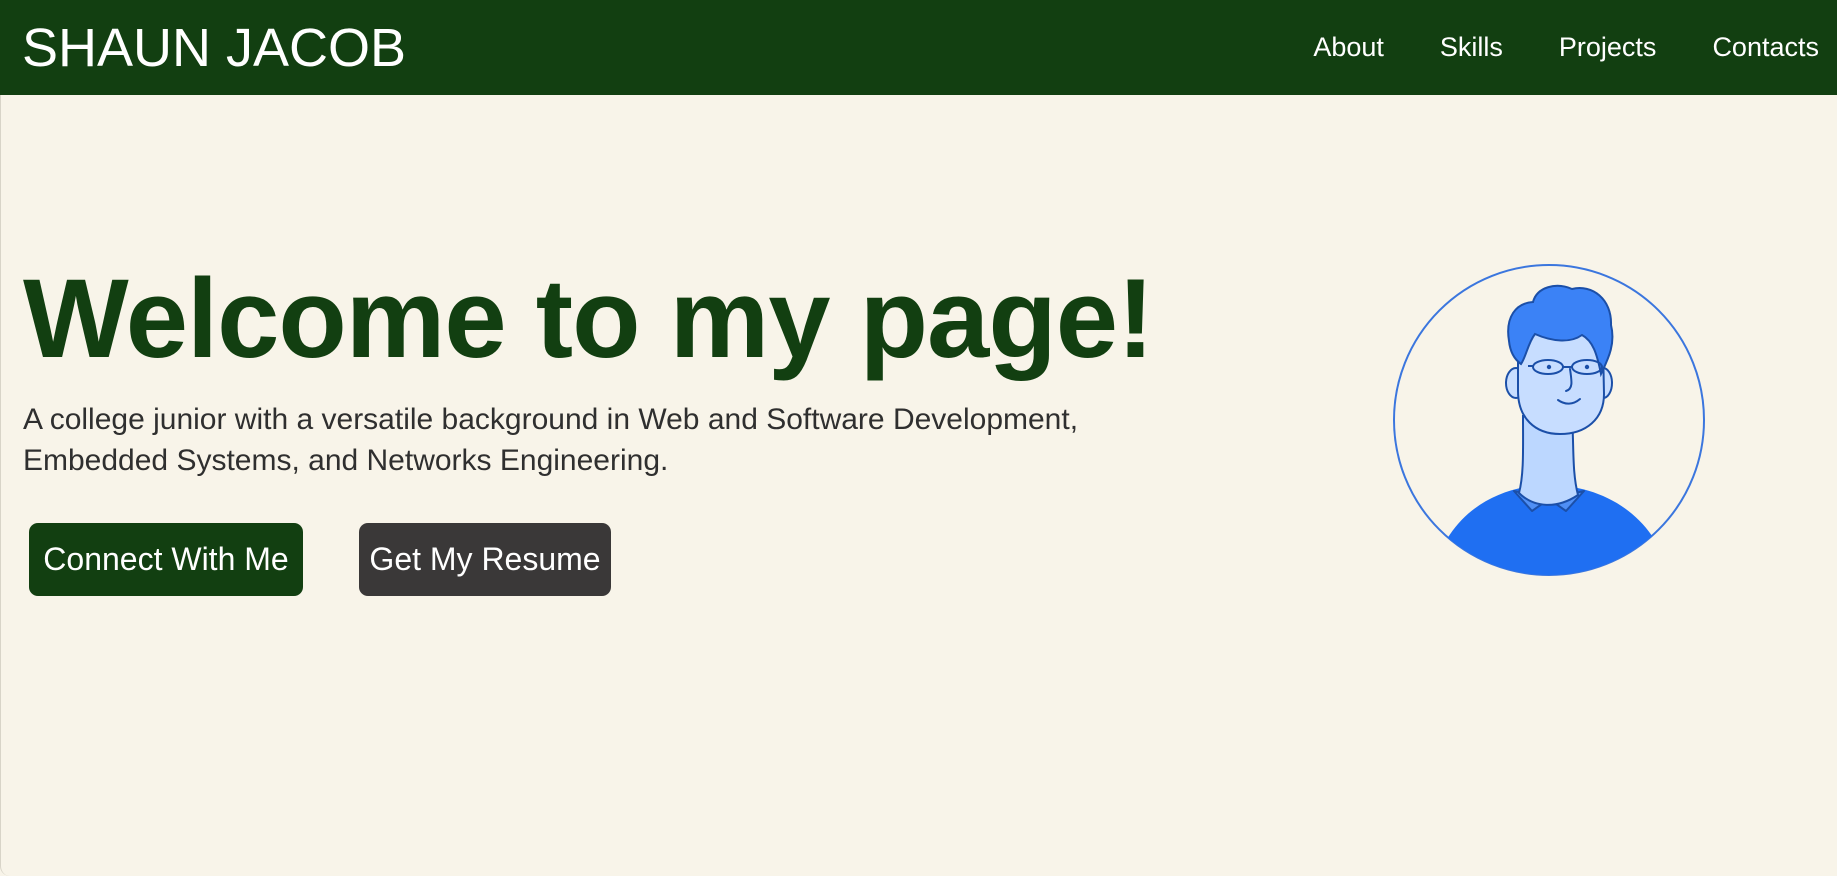  Describe the element at coordinates (1471, 47) in the screenshot. I see `nav-link-skills: Skills` at that location.